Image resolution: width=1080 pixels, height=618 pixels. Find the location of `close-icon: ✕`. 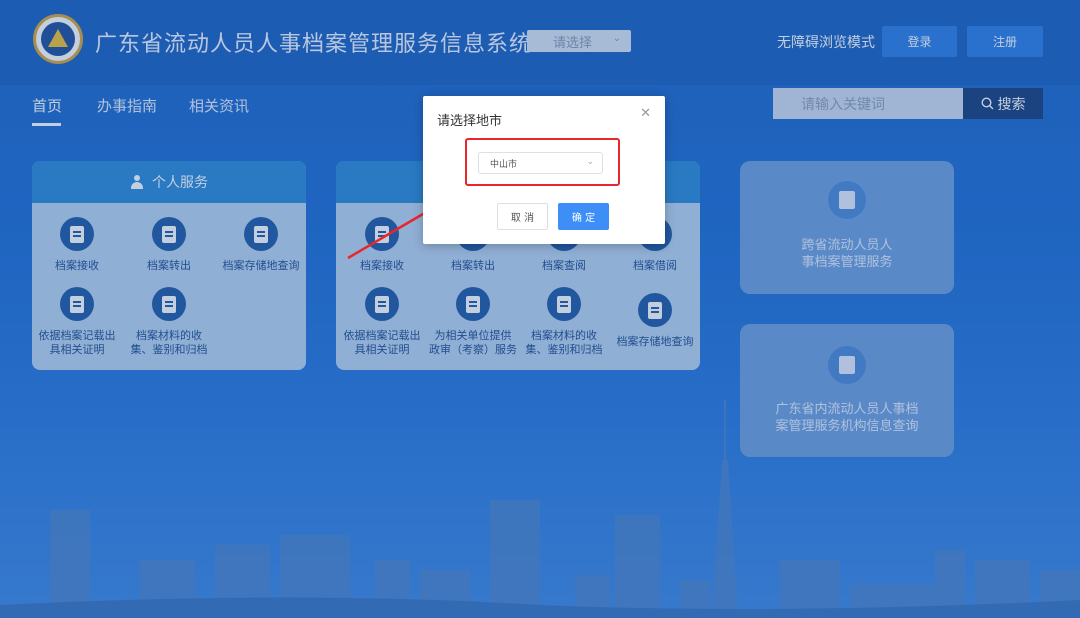

close-icon: ✕ is located at coordinates (645, 113).